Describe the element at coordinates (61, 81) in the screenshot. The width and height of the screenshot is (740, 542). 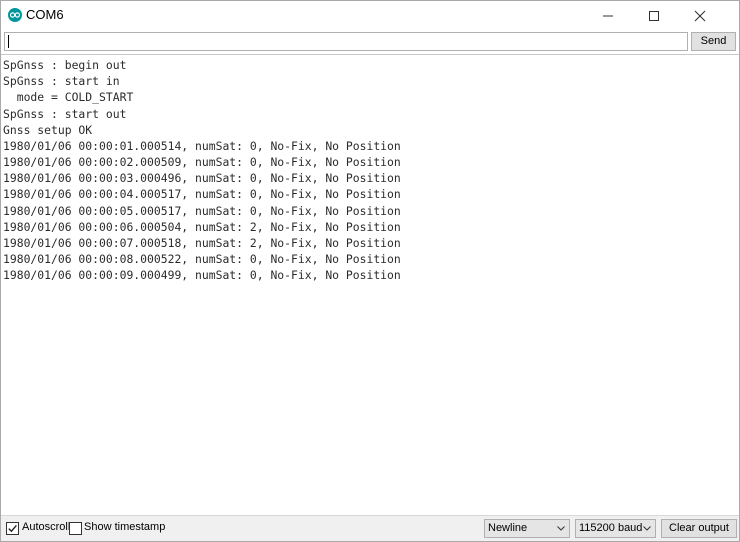
I see `output-line: SpGnss : start in` at that location.